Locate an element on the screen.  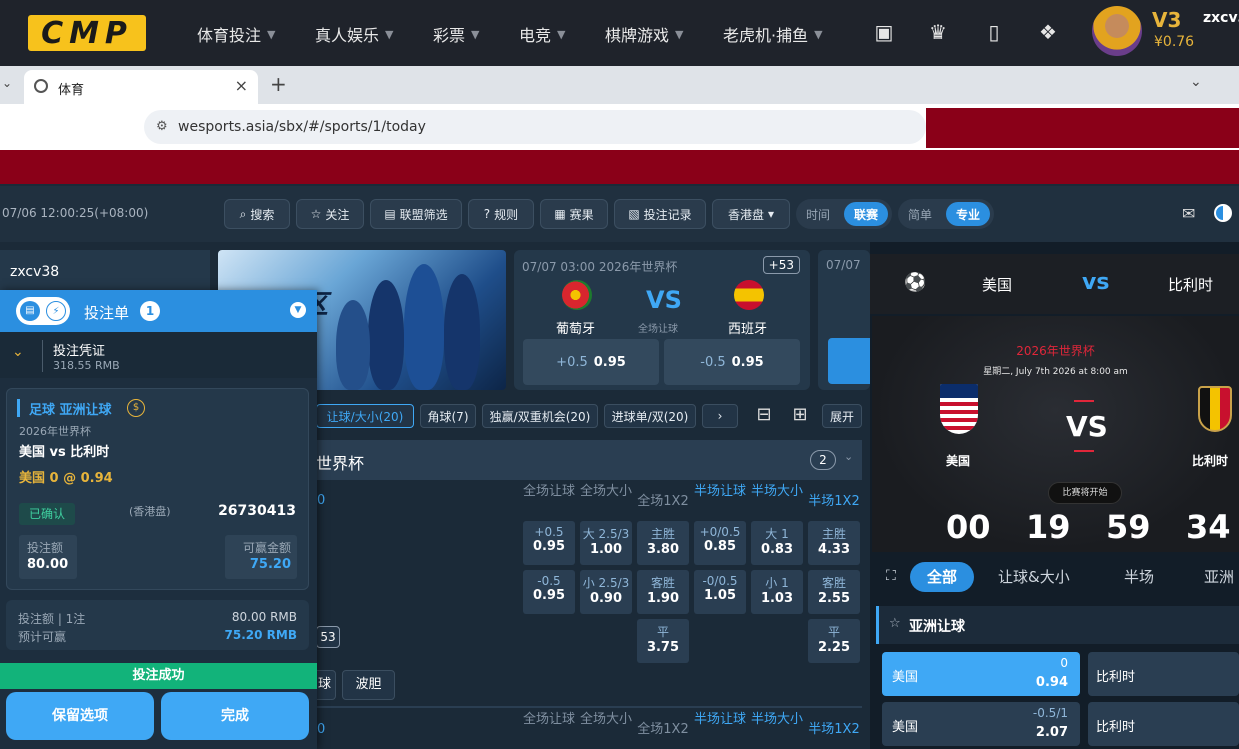
odds-cell: 小 1 1.03 is located at coordinates (777, 592).